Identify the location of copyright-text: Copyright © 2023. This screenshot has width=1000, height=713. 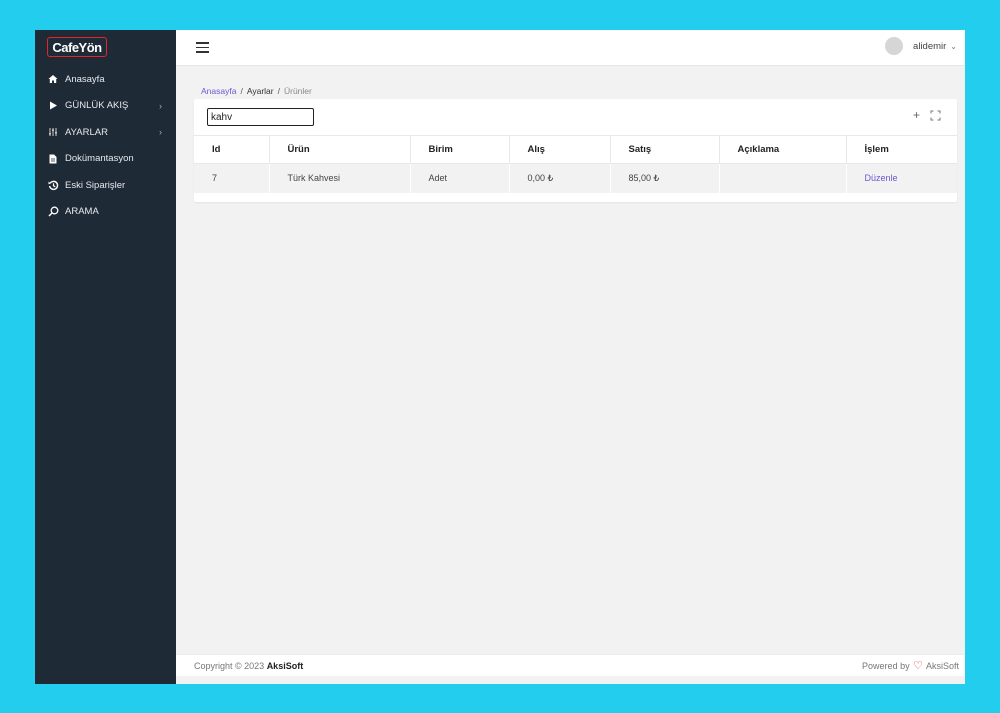
(229, 665).